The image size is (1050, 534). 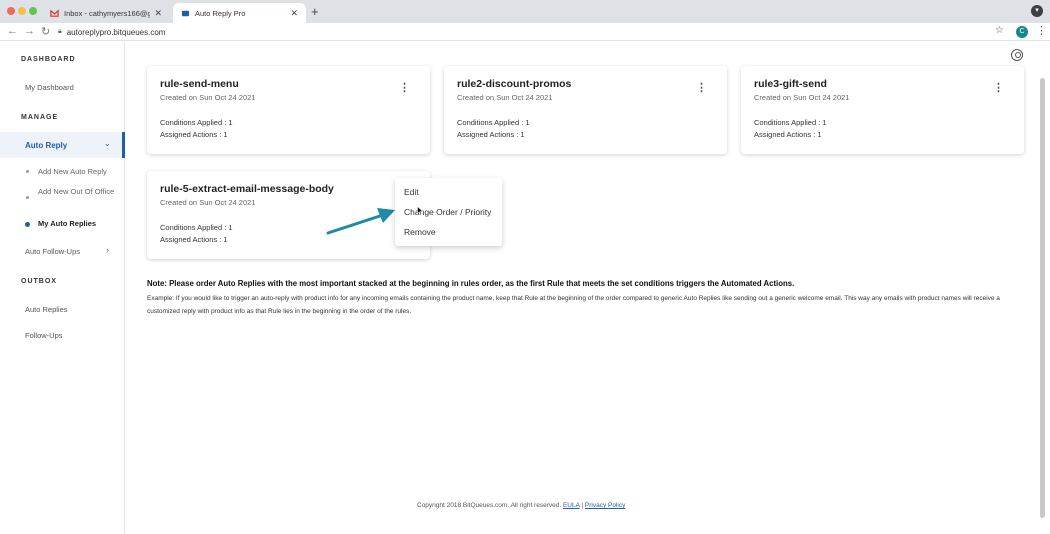 I want to click on section-title-dashboard: DASHBOARD, so click(x=48, y=59).